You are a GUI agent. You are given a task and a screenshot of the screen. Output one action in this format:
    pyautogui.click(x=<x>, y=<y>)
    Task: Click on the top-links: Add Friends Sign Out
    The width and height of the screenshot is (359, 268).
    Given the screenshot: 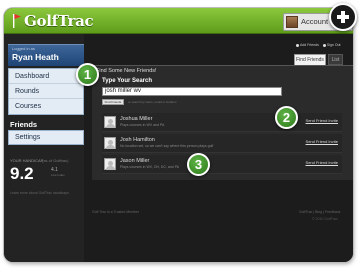 What is the action you would take?
    pyautogui.click(x=318, y=45)
    